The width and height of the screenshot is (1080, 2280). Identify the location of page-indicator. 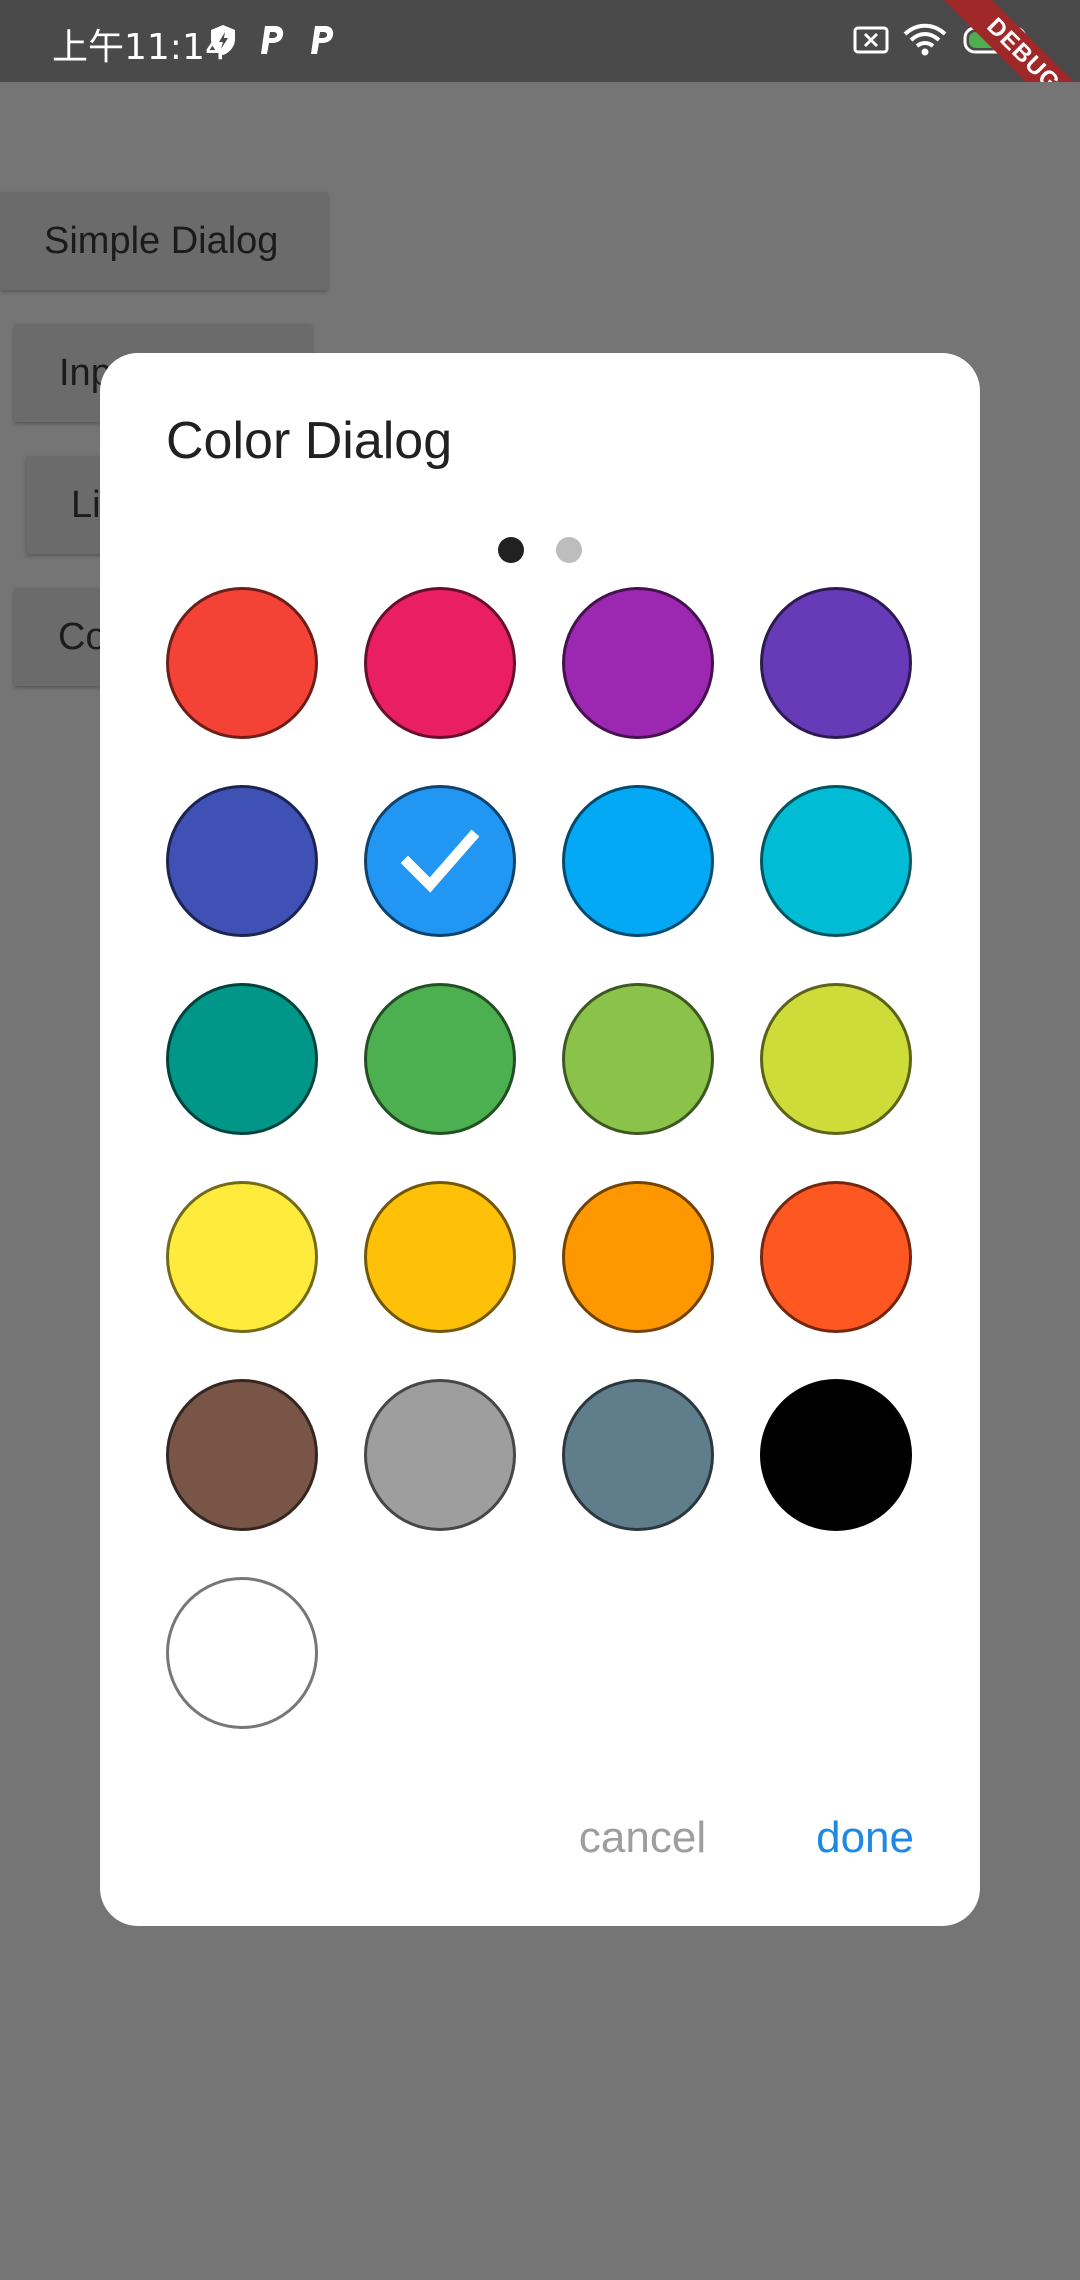
(540, 551).